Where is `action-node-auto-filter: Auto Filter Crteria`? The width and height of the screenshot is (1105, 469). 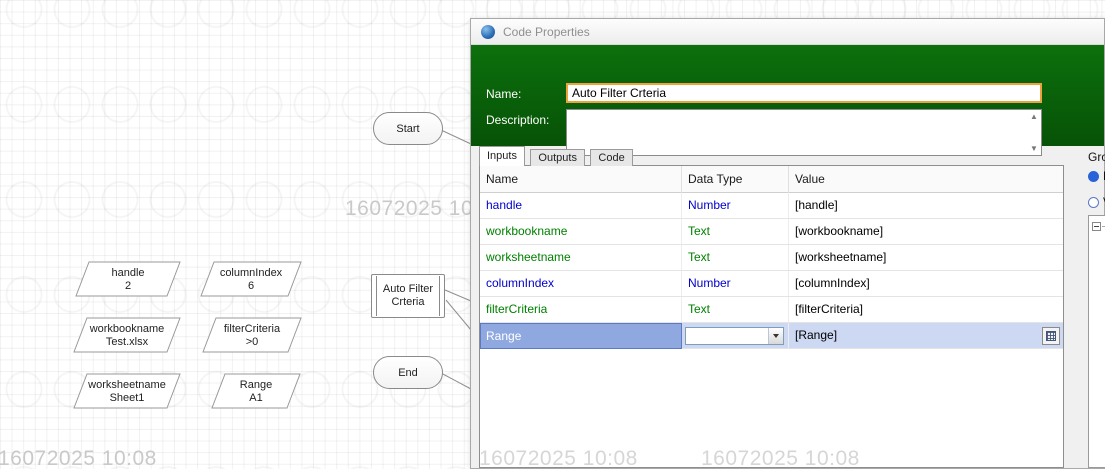
action-node-auto-filter: Auto Filter Crteria is located at coordinates (408, 296).